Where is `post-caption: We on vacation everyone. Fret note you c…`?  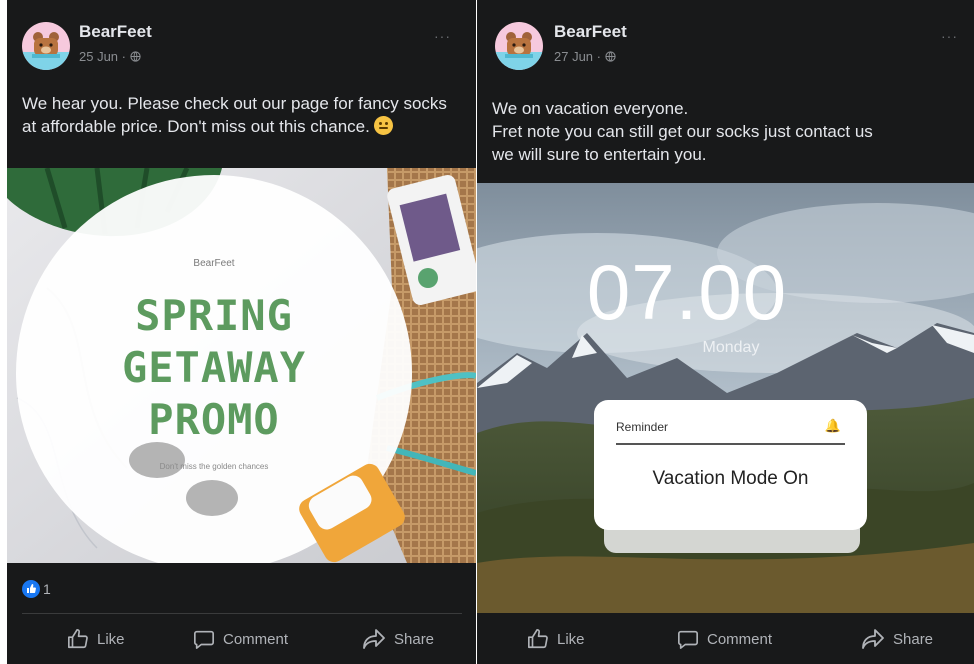 post-caption: We on vacation everyone. Fret note you c… is located at coordinates (732, 131).